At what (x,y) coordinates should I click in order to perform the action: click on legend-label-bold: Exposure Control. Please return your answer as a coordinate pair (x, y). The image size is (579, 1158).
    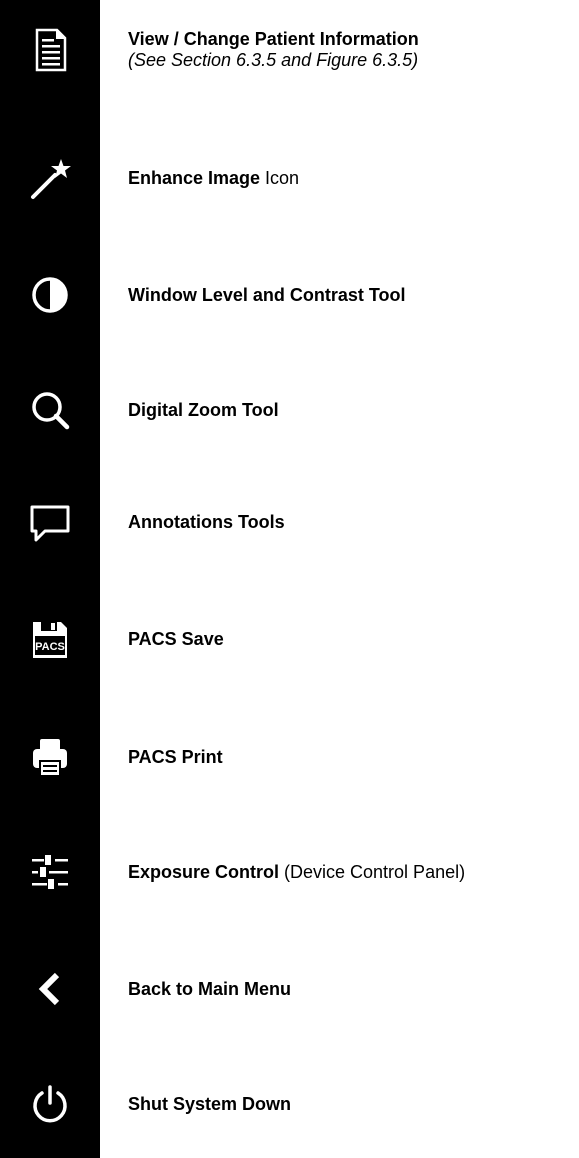
    Looking at the image, I should click on (204, 871).